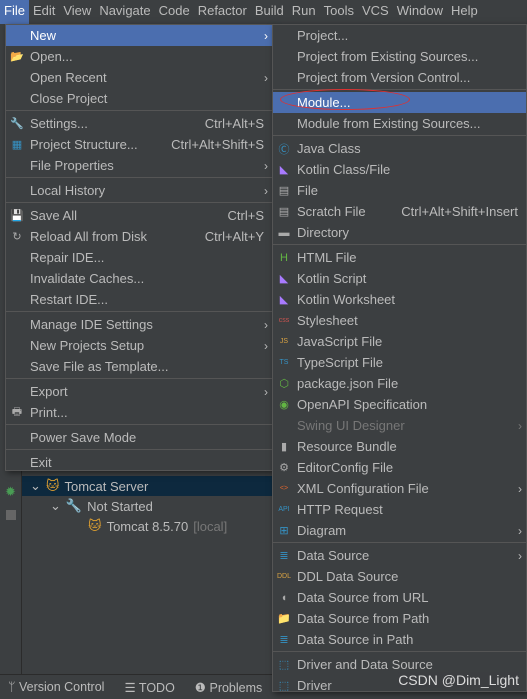 This screenshot has width=527, height=699. I want to click on html-file-icon: H, so click(284, 257).